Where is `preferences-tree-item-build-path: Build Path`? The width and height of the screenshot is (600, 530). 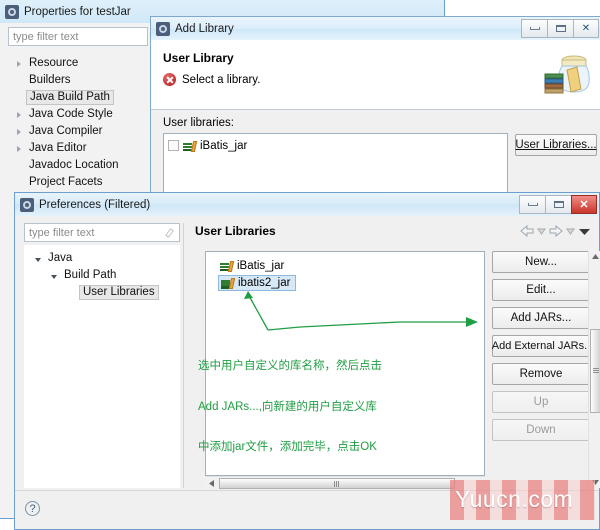
preferences-tree-item-build-path: Build Path is located at coordinates (102, 275).